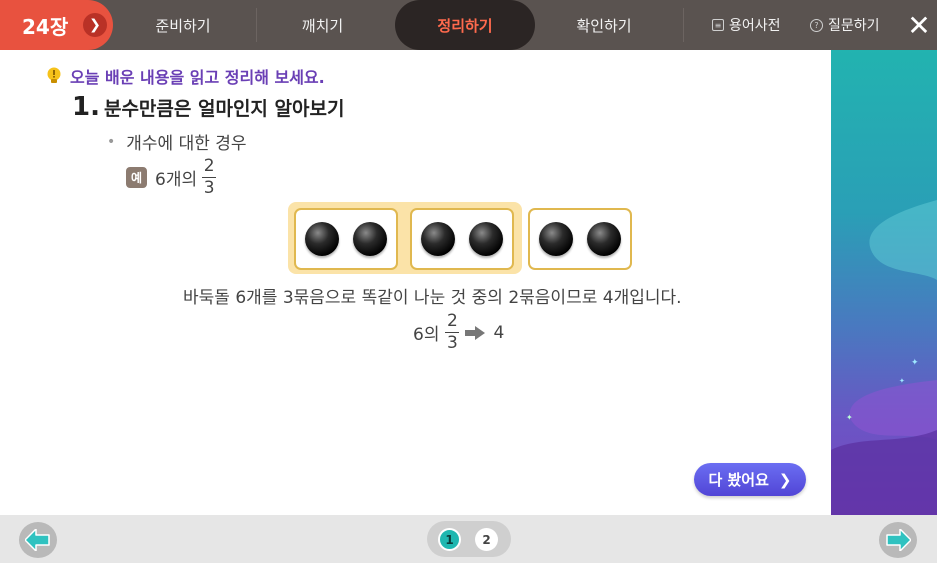 This screenshot has height=563, width=937. I want to click on tab-label: 정리하기, so click(465, 25).